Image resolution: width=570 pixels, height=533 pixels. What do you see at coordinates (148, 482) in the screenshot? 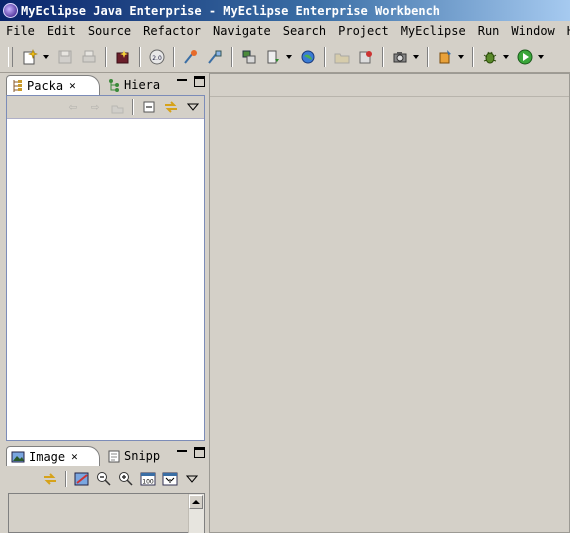
I see `svg-text: 100` at bounding box center [148, 482].